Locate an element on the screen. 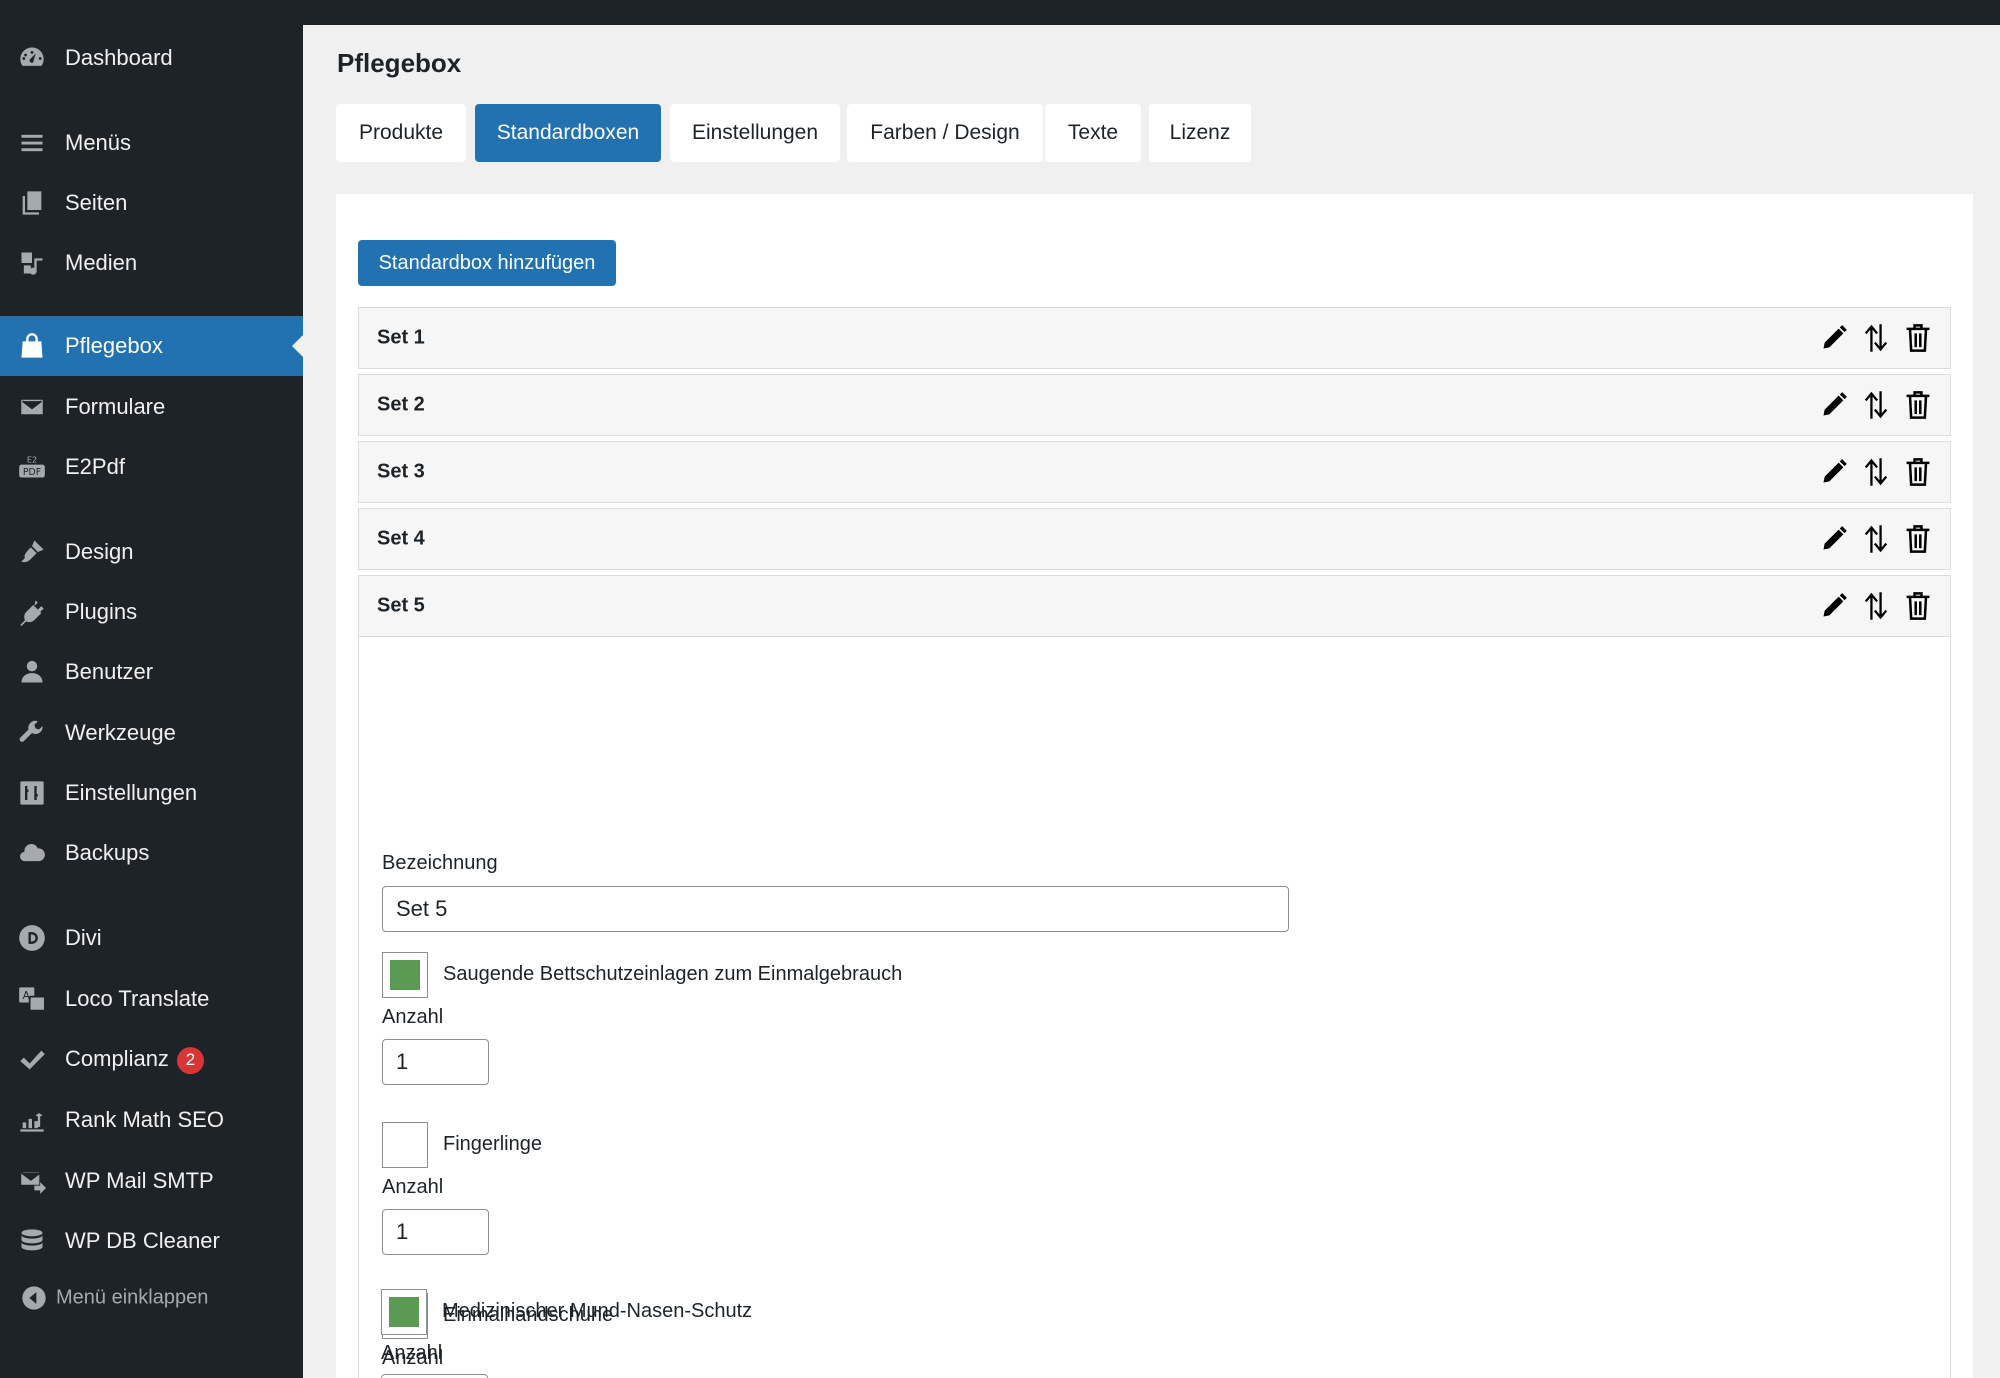  sidebar-item-pflegebox: Pflegebox is located at coordinates (151, 346).